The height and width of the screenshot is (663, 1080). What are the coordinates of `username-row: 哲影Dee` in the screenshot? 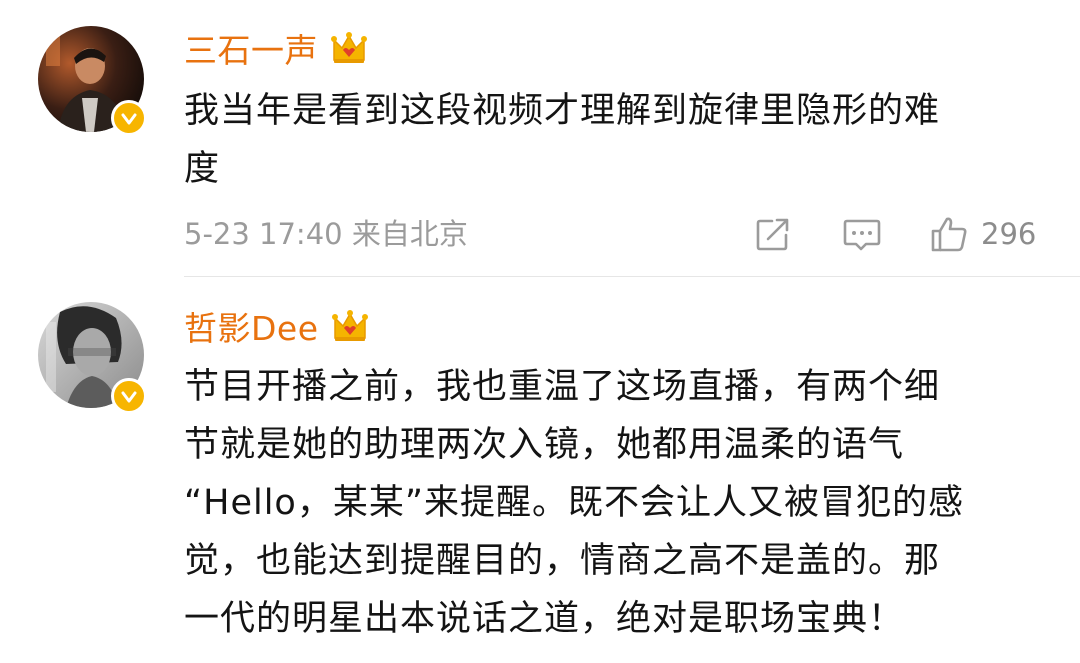 It's located at (276, 326).